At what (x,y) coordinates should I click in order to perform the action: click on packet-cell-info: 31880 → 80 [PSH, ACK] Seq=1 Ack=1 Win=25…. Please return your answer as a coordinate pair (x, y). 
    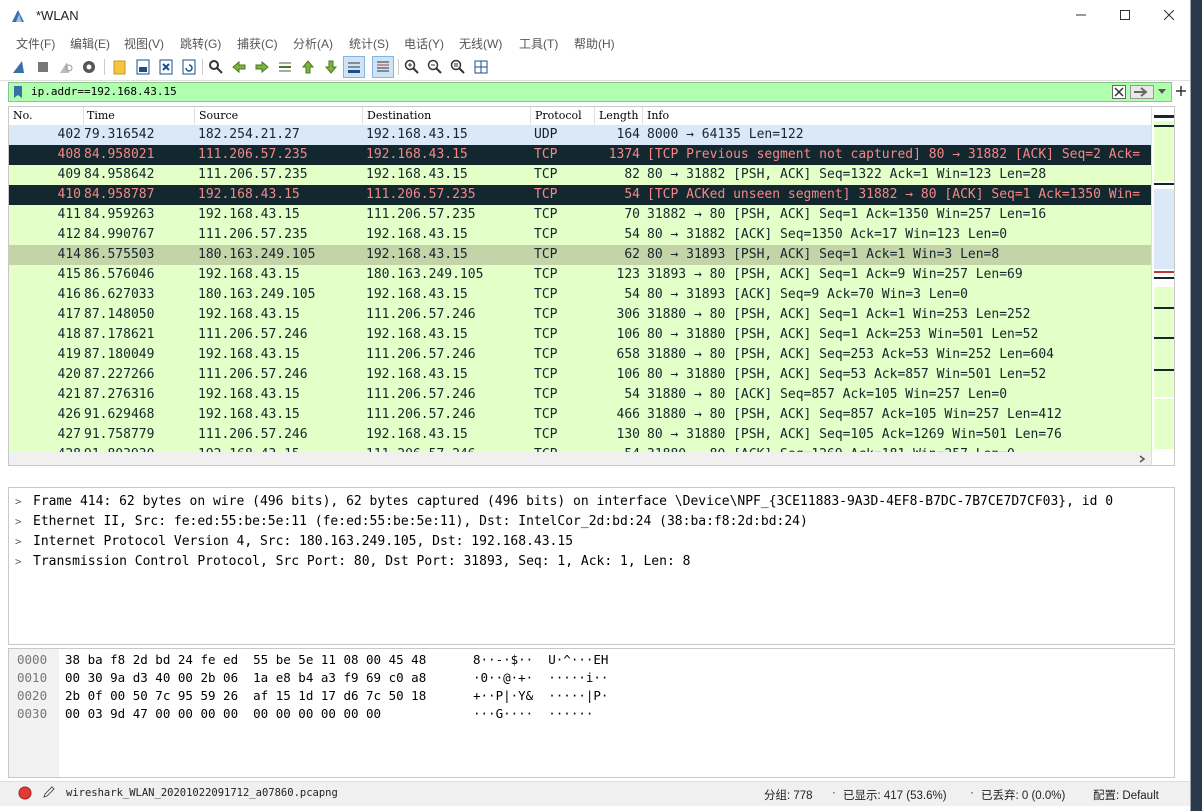
    Looking at the image, I should click on (839, 314).